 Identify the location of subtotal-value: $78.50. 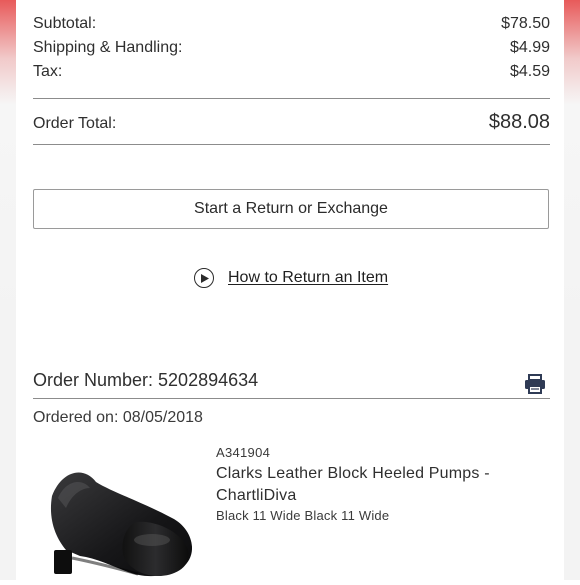
(525, 23).